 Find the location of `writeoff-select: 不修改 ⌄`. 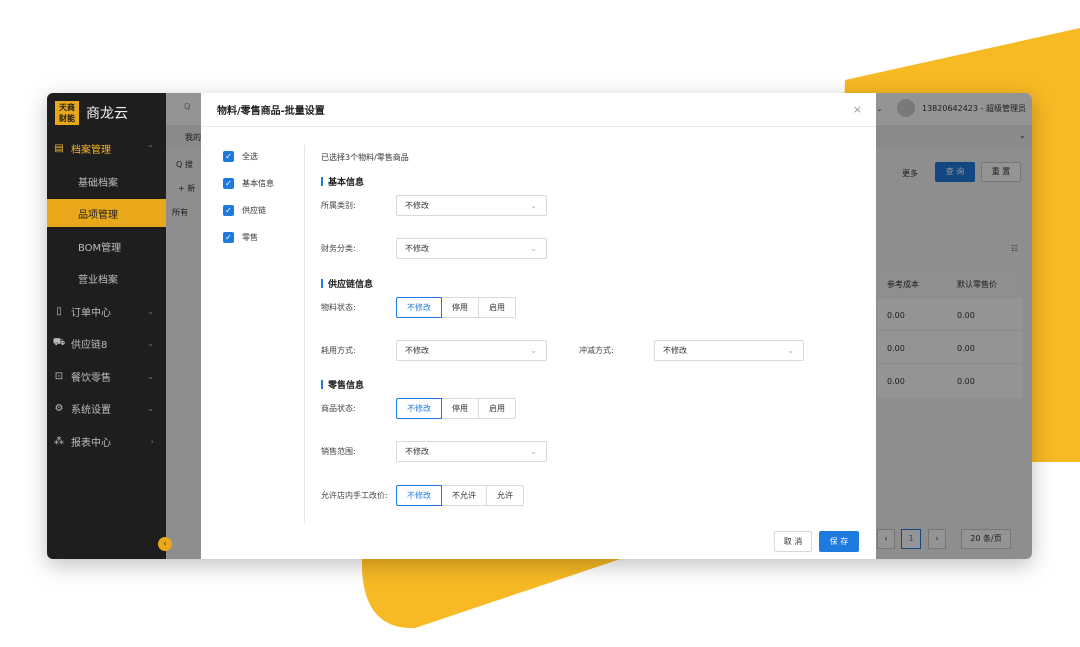

writeoff-select: 不修改 ⌄ is located at coordinates (729, 350).